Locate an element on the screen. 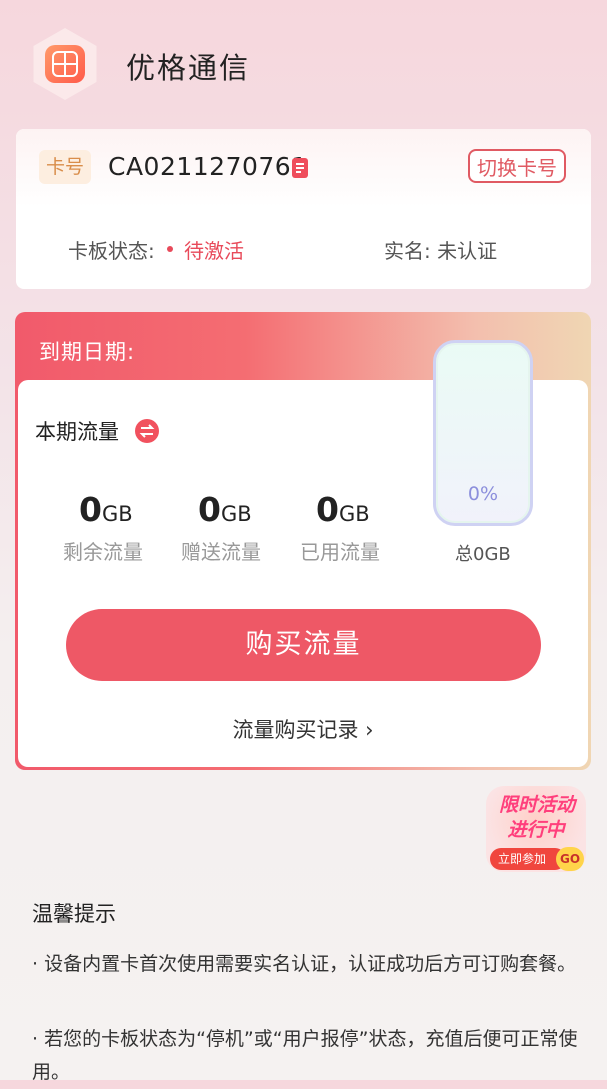 This screenshot has width=607, height=1089. card-number-badge: 卡号 is located at coordinates (65, 167).